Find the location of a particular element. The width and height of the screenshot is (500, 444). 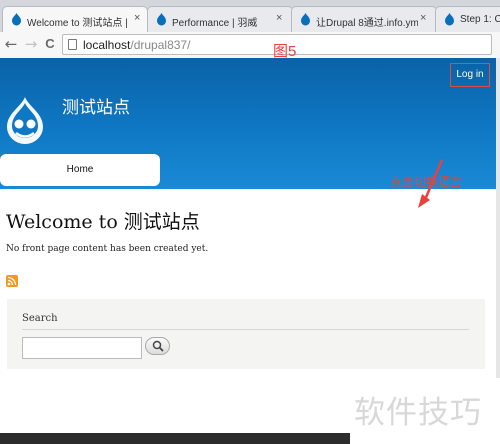

taskbar-strip is located at coordinates (175, 438).